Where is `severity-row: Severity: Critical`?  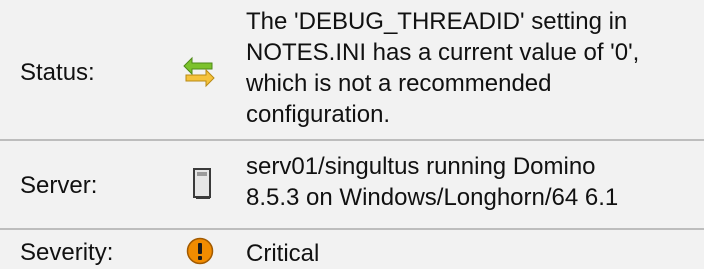
severity-row: Severity: Critical is located at coordinates (352, 249).